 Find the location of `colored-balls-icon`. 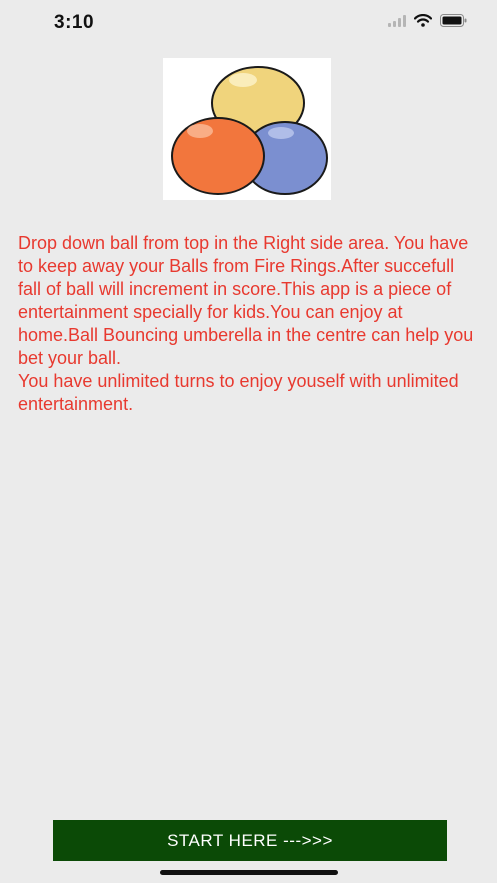

colored-balls-icon is located at coordinates (249, 130).